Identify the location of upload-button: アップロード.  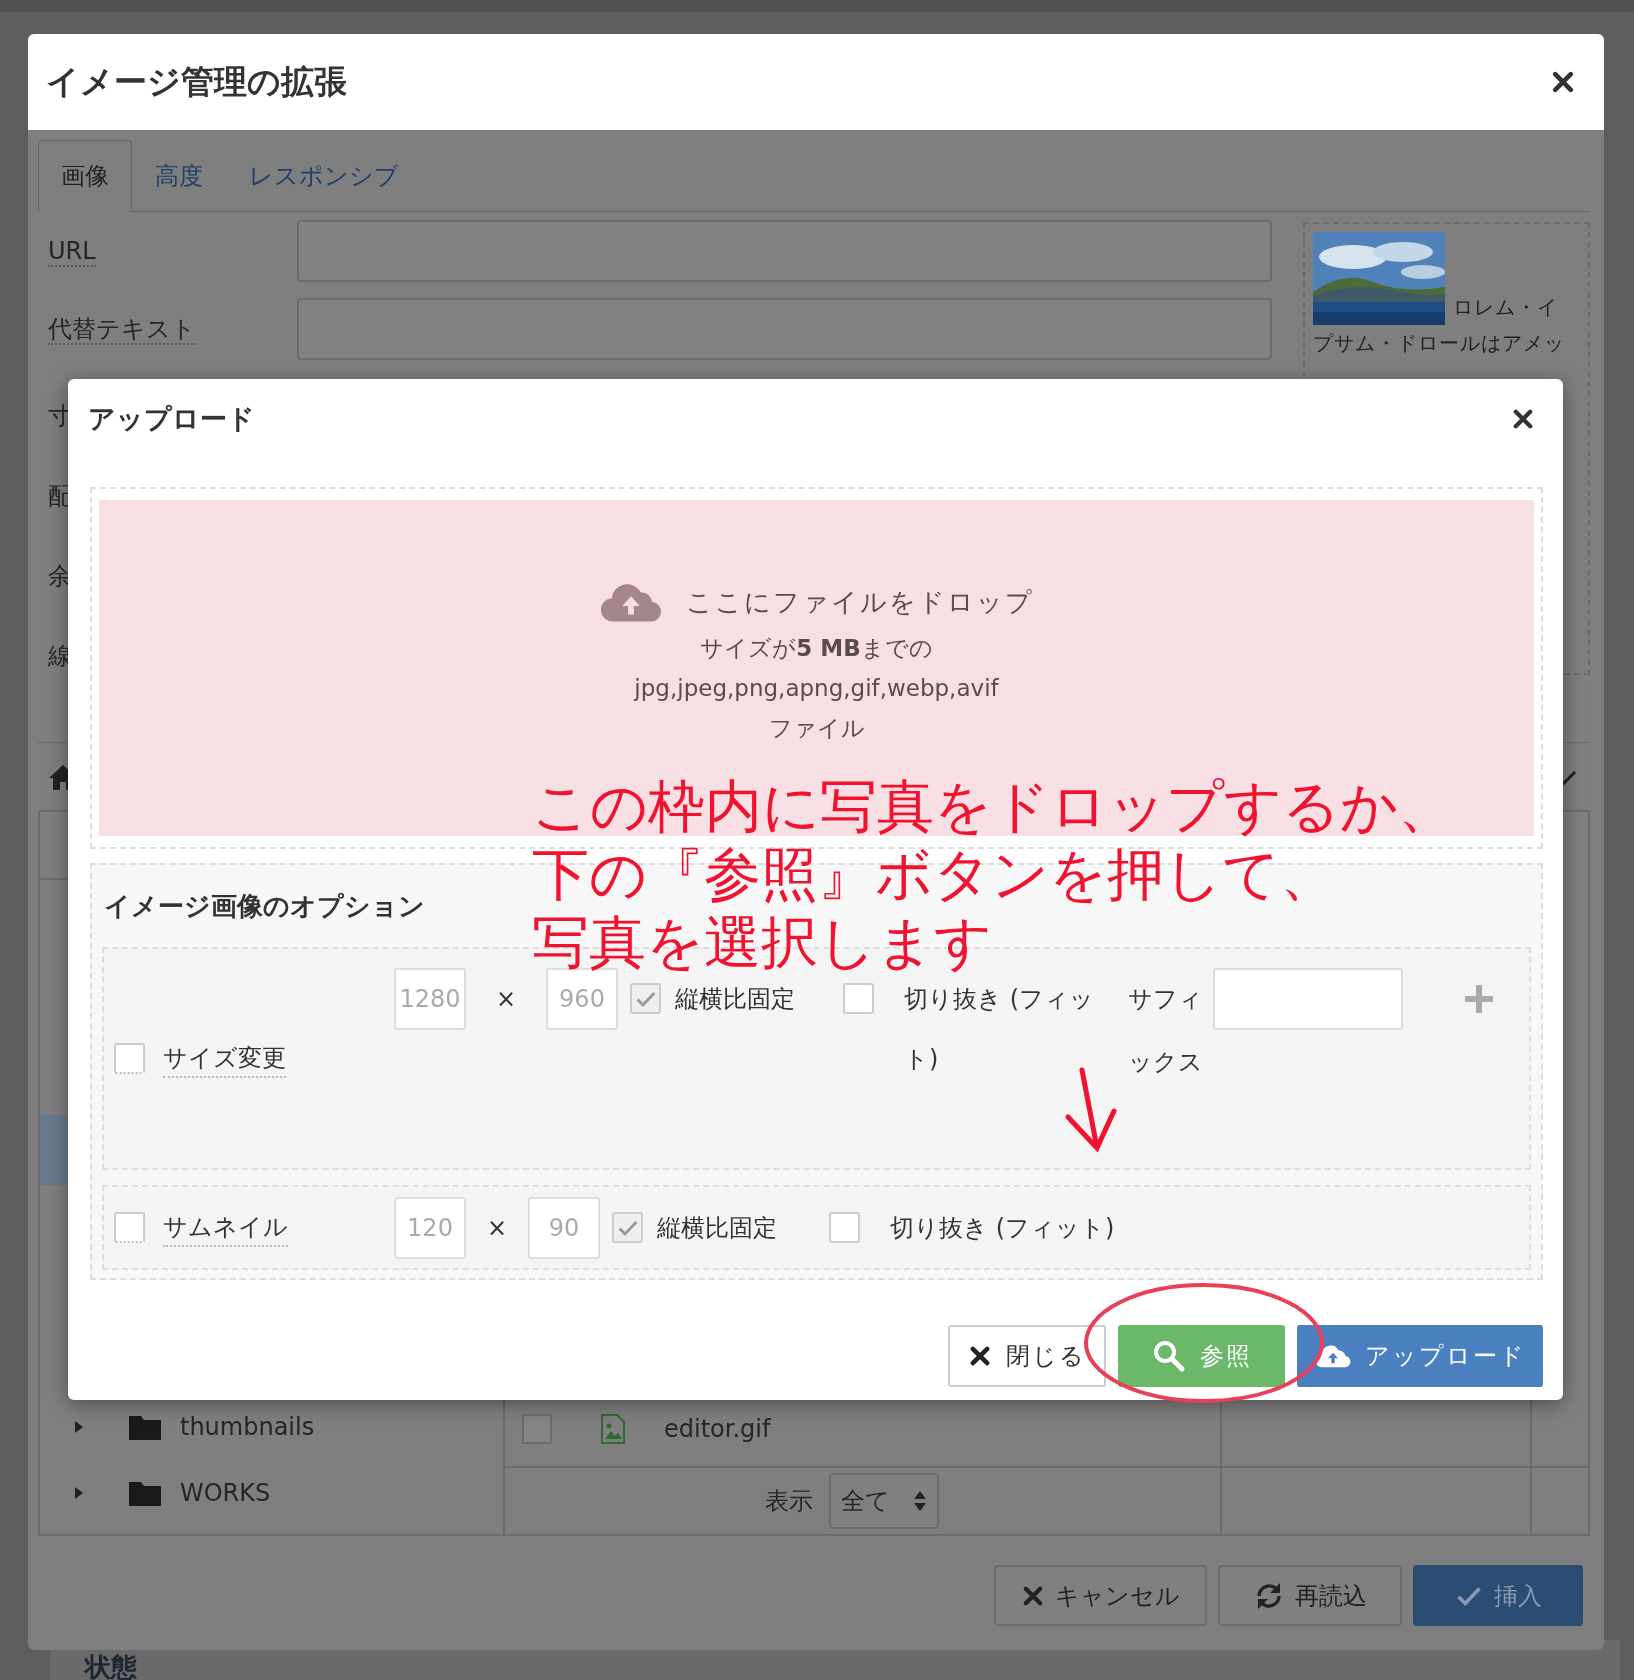
(1420, 1356).